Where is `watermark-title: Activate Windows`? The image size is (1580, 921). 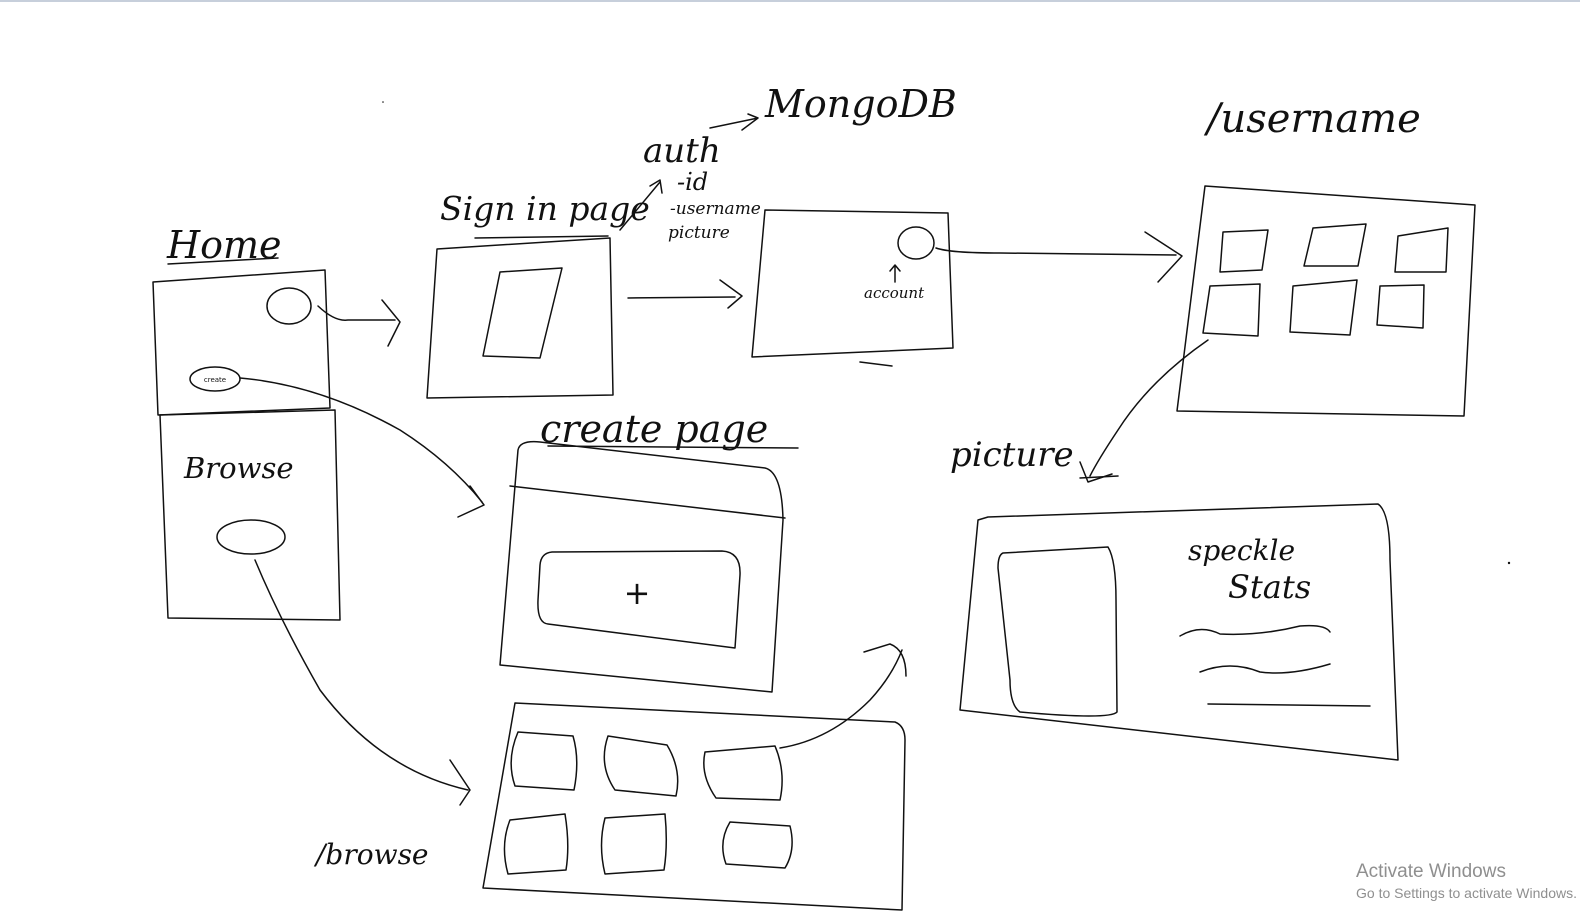 watermark-title: Activate Windows is located at coordinates (1431, 871).